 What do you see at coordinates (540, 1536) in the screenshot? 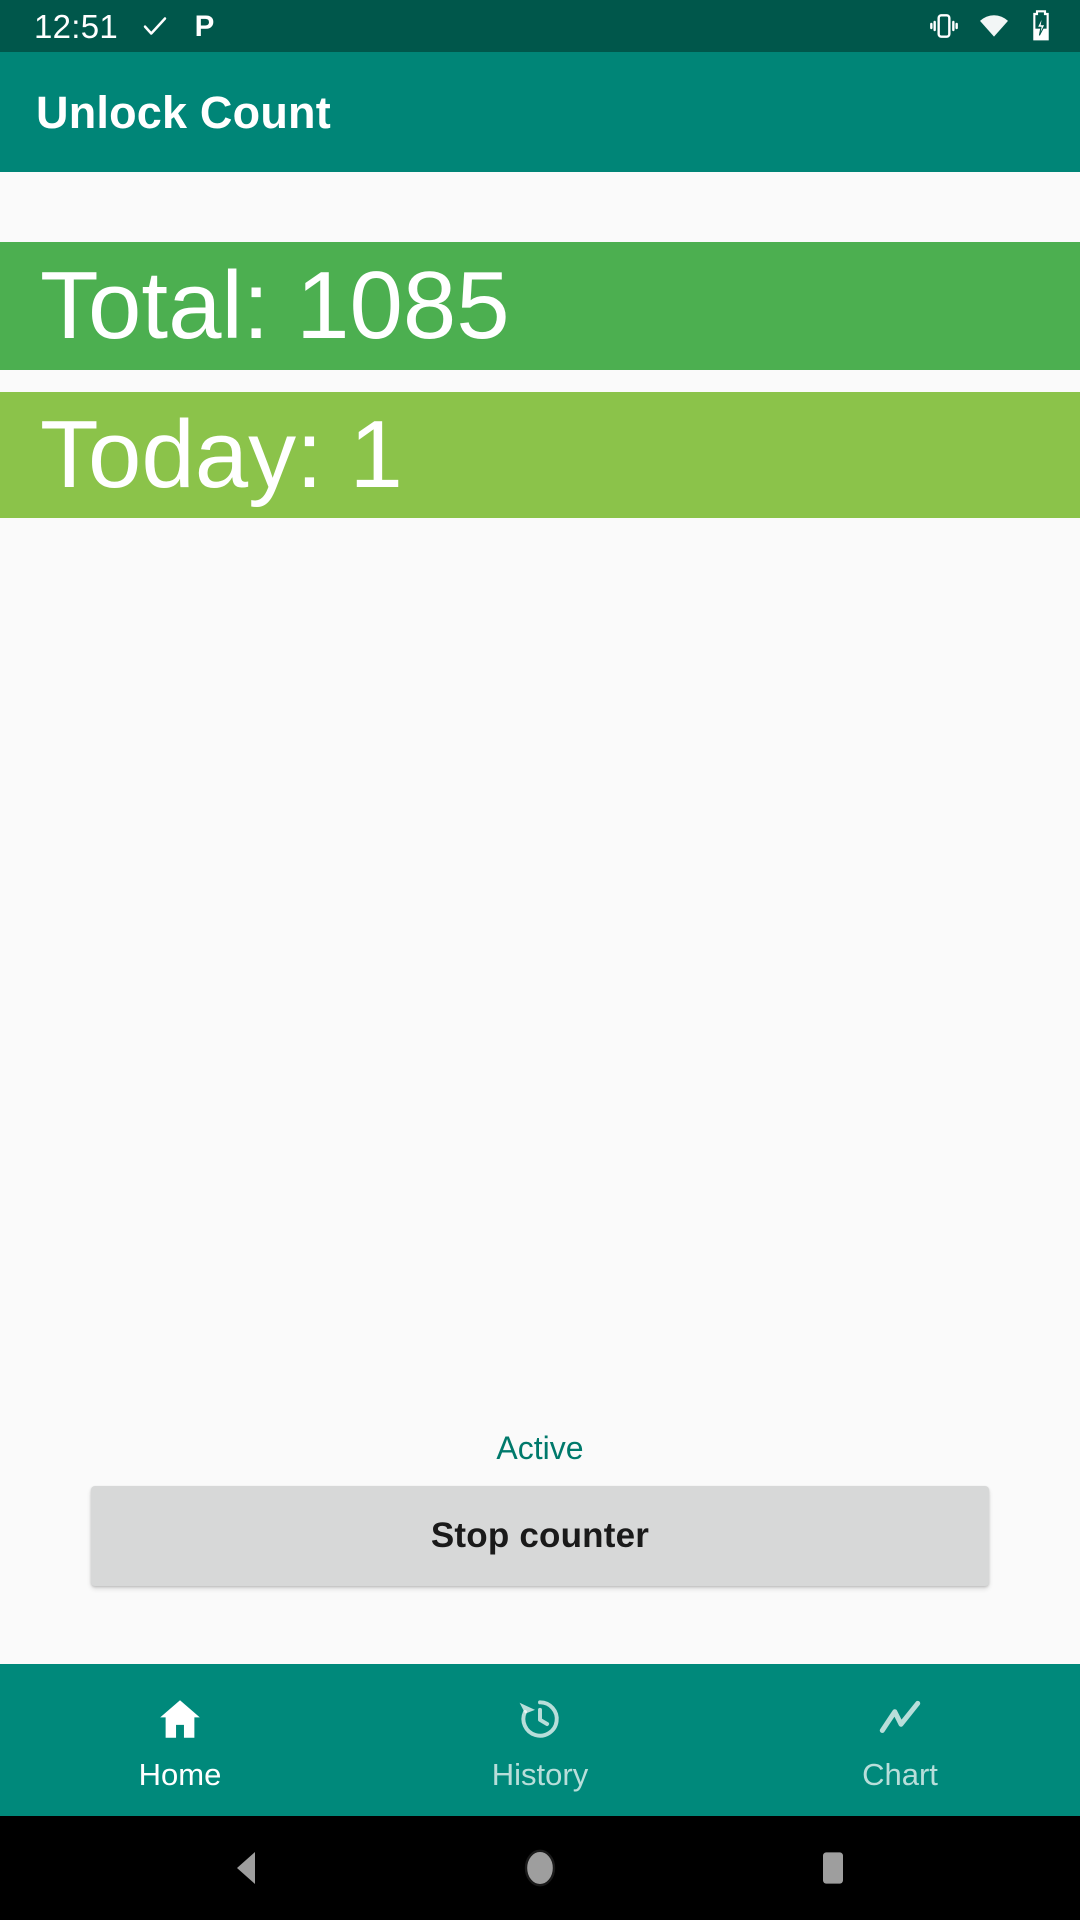
I see `stop-counter-button: Stop counter` at bounding box center [540, 1536].